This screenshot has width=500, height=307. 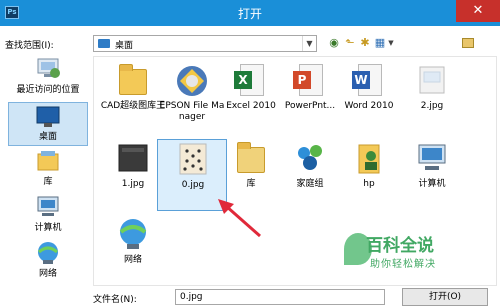 I want to click on title-bar: Ps 打开 ✕, so click(x=250, y=13).